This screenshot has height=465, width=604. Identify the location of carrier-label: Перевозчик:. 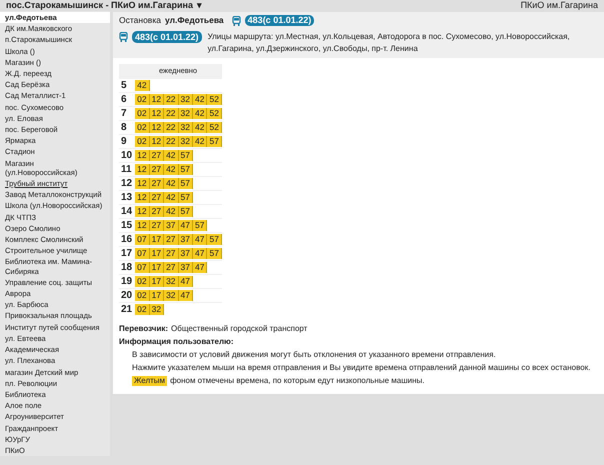
(143, 329).